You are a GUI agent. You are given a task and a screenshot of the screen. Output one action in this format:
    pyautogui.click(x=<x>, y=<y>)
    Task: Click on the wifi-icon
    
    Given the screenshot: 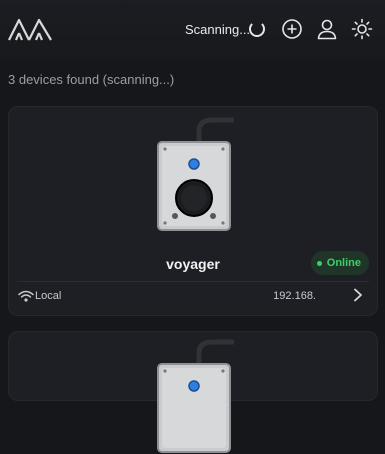 What is the action you would take?
    pyautogui.click(x=26, y=296)
    